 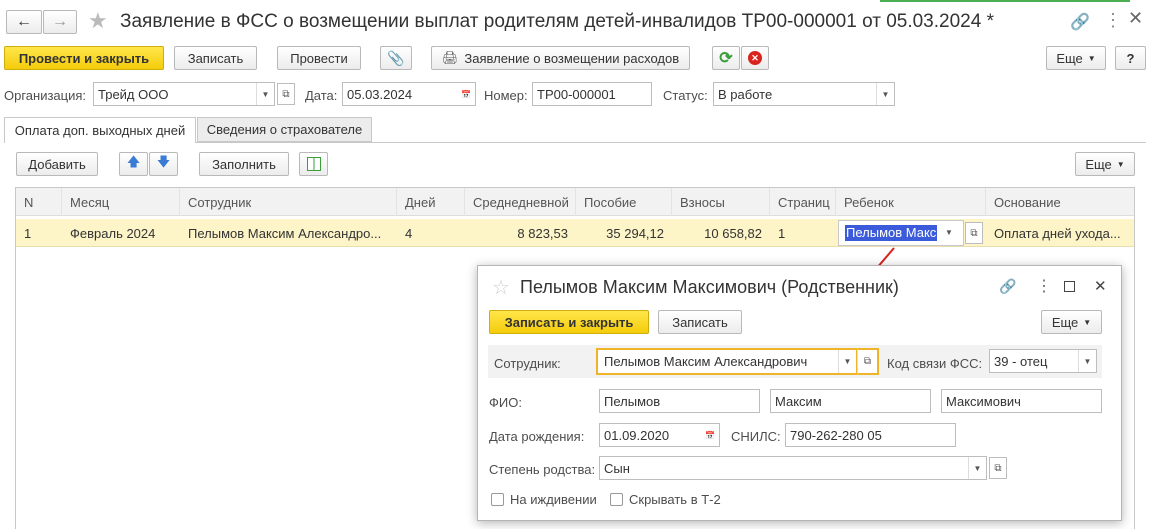 I want to click on cell-month: Февраль 2024, so click(x=113, y=233).